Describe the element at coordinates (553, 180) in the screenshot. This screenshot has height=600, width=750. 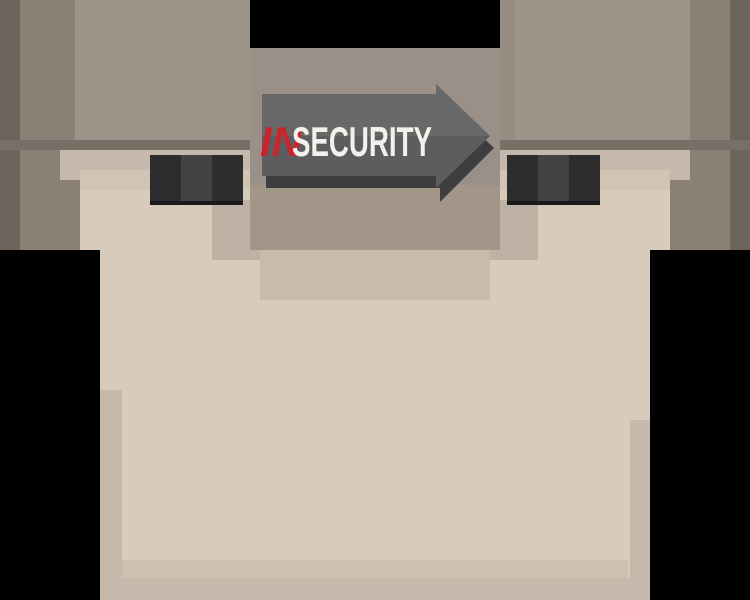
I see `vent-right` at that location.